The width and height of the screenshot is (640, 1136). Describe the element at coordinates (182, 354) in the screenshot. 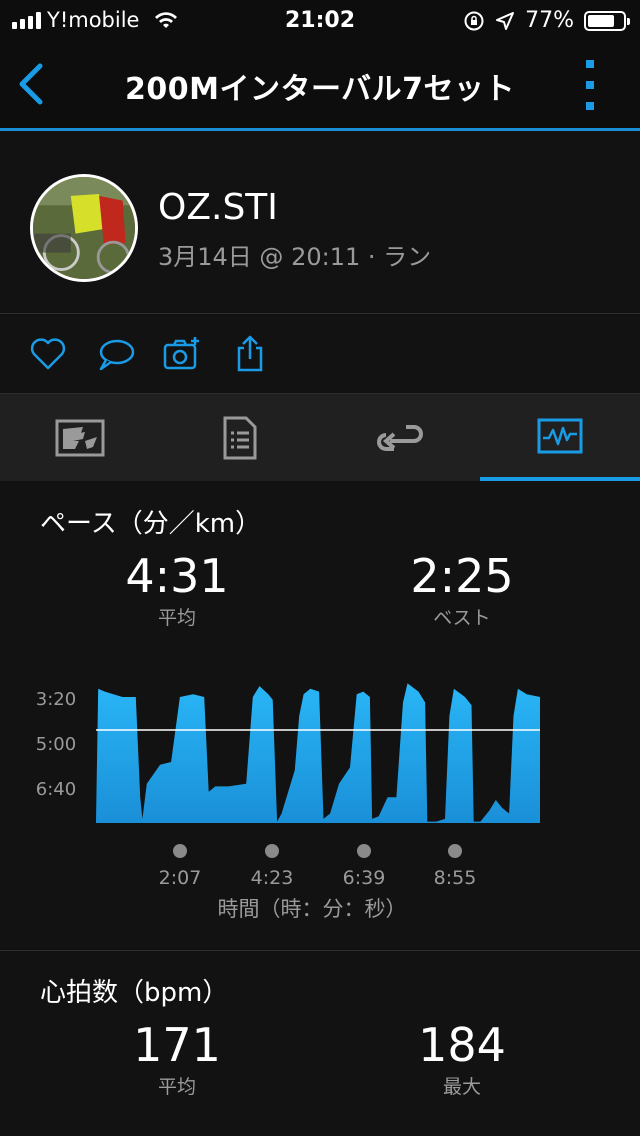

I see `camera-add-icon` at that location.